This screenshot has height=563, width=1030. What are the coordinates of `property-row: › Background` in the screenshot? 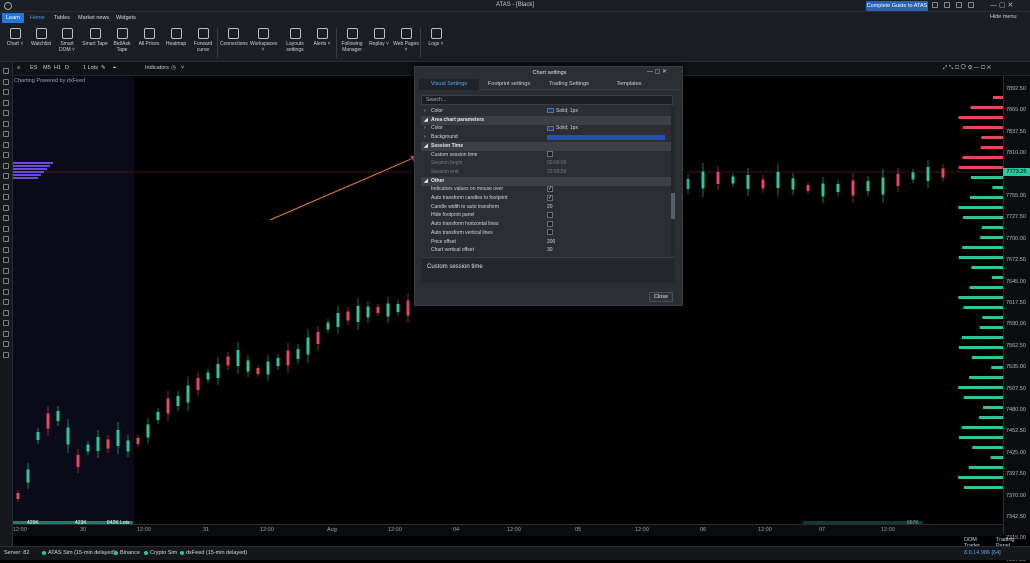 It's located at (546, 137).